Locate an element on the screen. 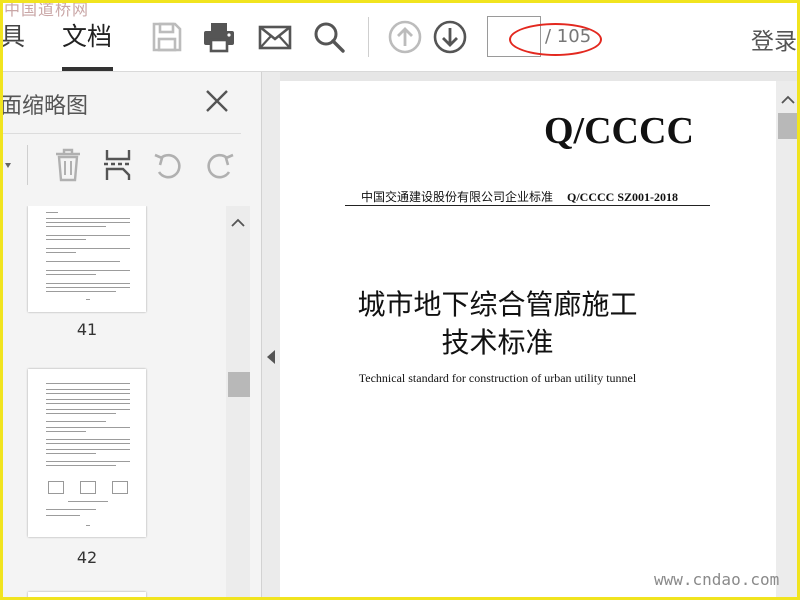 The image size is (800, 600). delete-page-button is located at coordinates (68, 165).